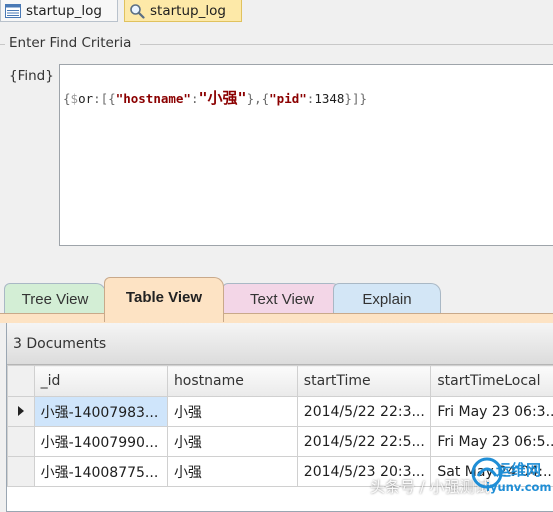 This screenshot has width=553, height=512. I want to click on doc-tab-startup-log-find: startup_log, so click(183, 11).